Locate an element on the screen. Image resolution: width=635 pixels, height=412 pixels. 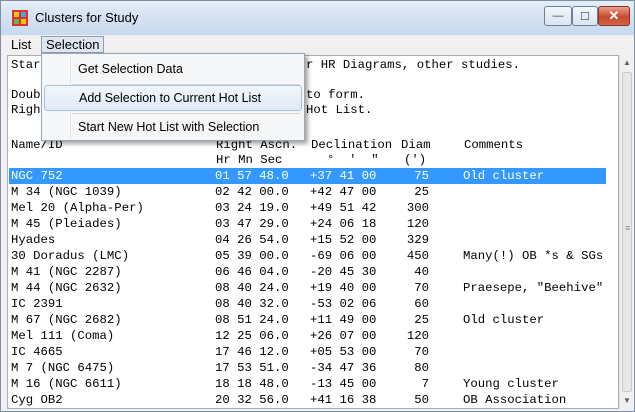
cell-name: M 45 (Pleiades) is located at coordinates (66, 224).